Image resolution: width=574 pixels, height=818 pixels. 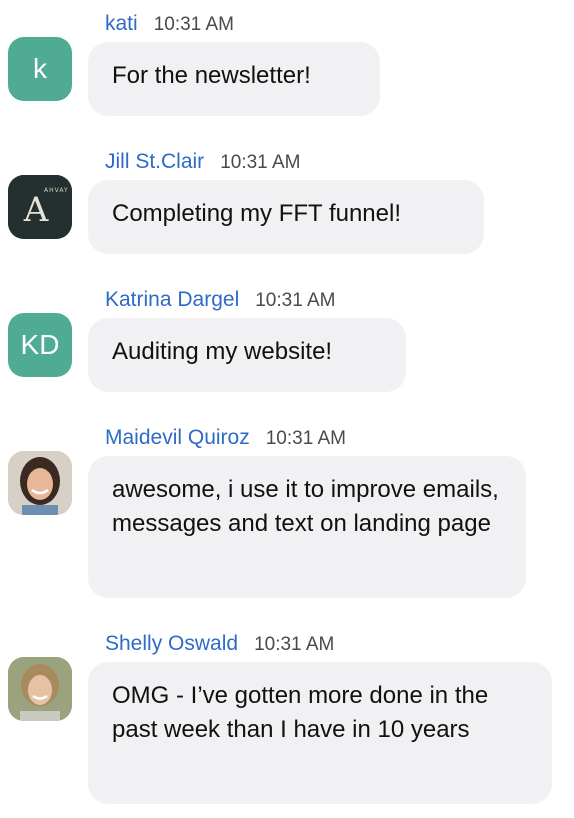 I want to click on message-text: Auditing my website!, so click(x=222, y=351).